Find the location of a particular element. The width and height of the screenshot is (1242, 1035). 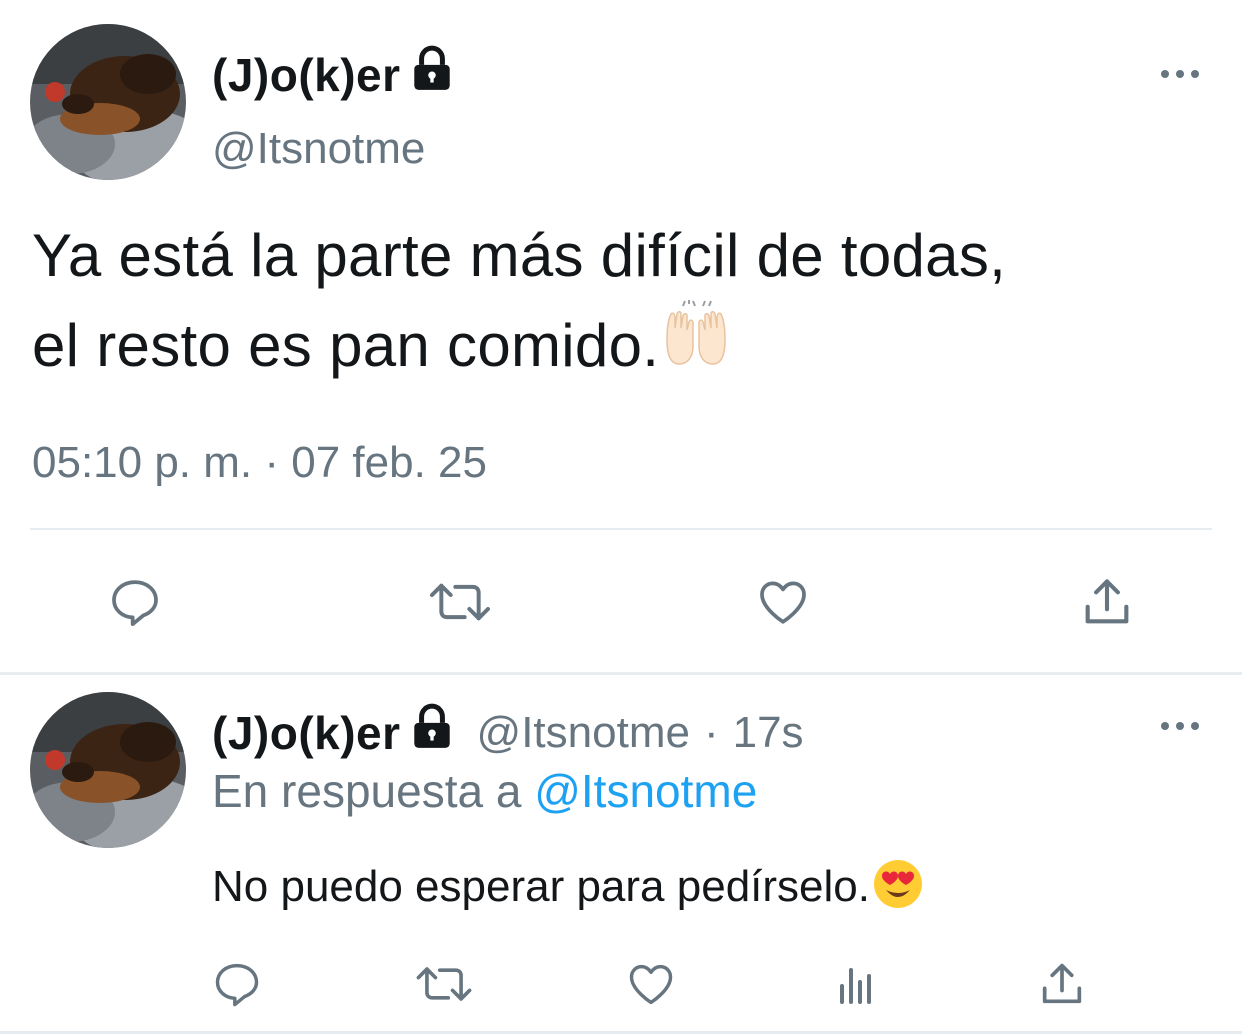

smiling-face-with-heart-eyes-emoji is located at coordinates (898, 889).